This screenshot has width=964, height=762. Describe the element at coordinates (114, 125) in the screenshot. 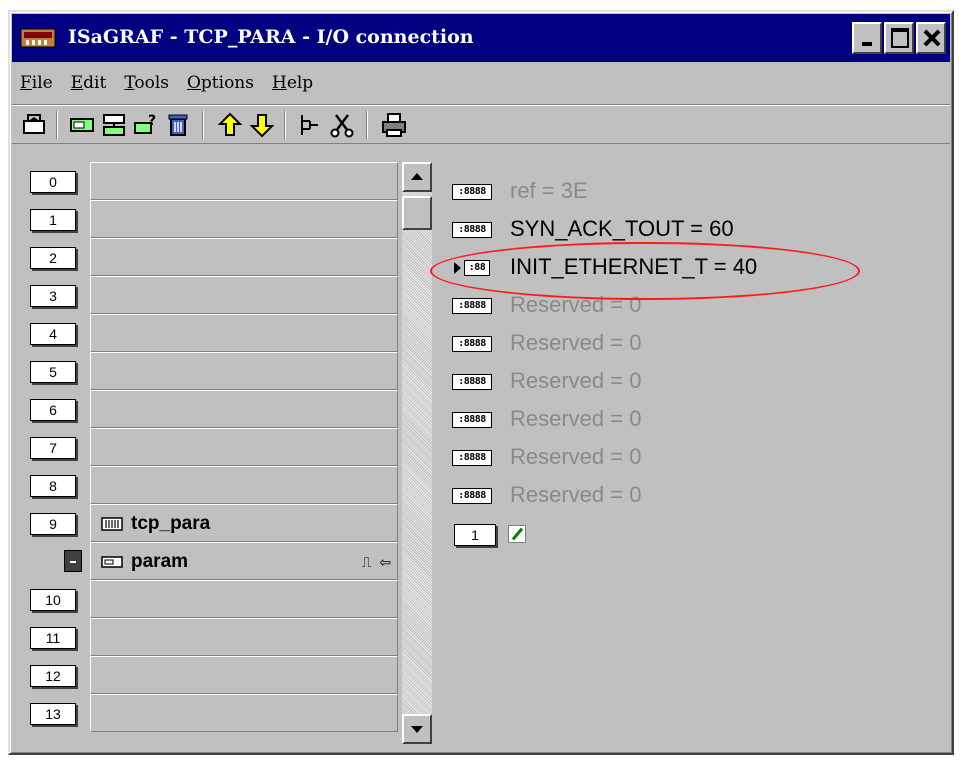

I see `set-parameters-icon` at that location.